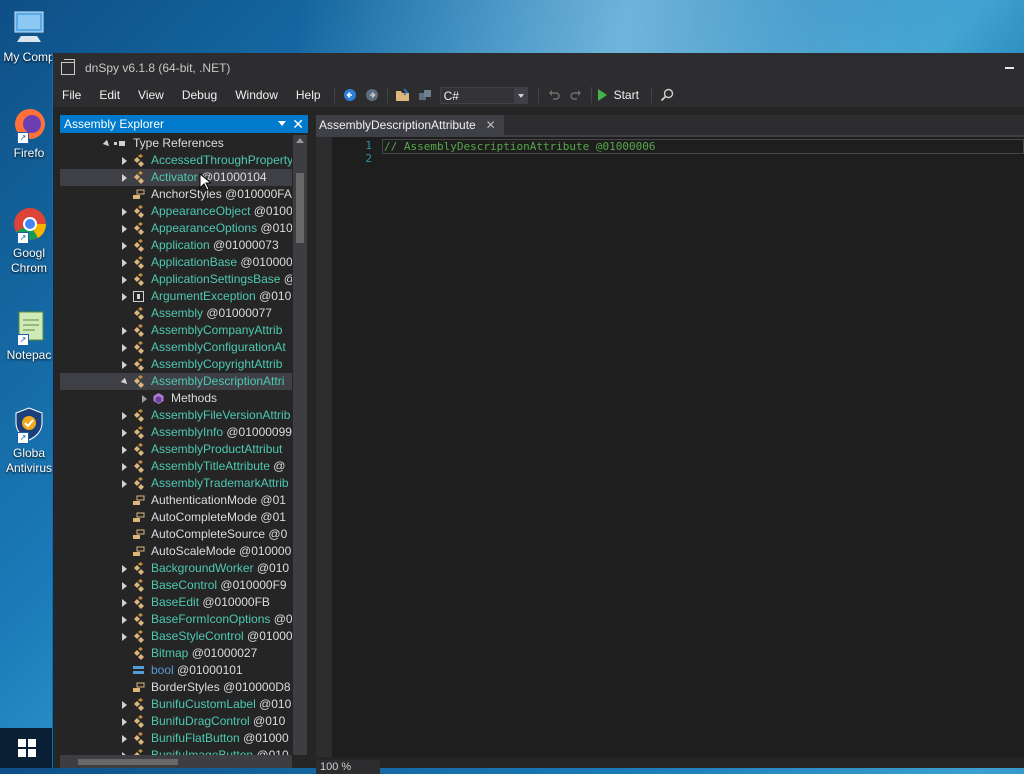 Image resolution: width=1024 pixels, height=774 pixels. I want to click on navigate-forward-icon, so click(372, 95).